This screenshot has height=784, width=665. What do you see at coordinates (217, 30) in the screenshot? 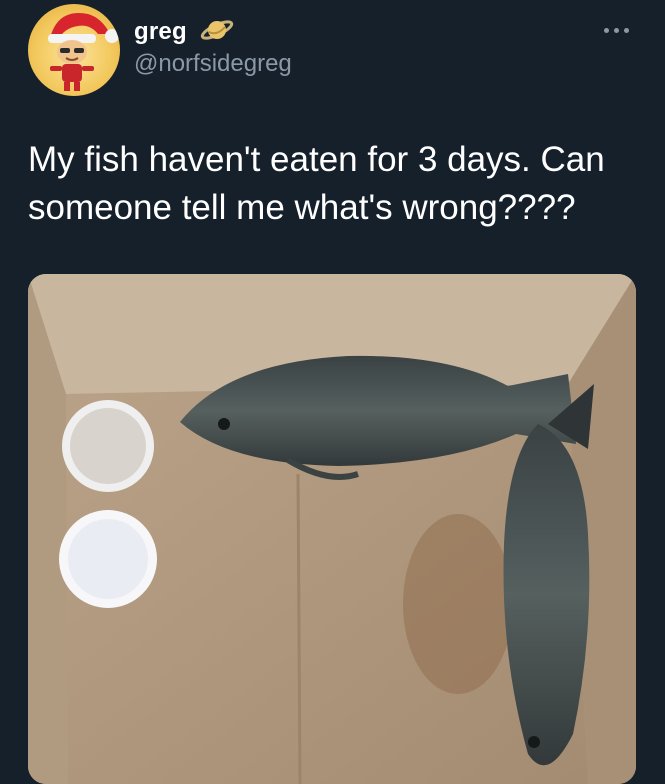
I see `planet-emoji-icon` at bounding box center [217, 30].